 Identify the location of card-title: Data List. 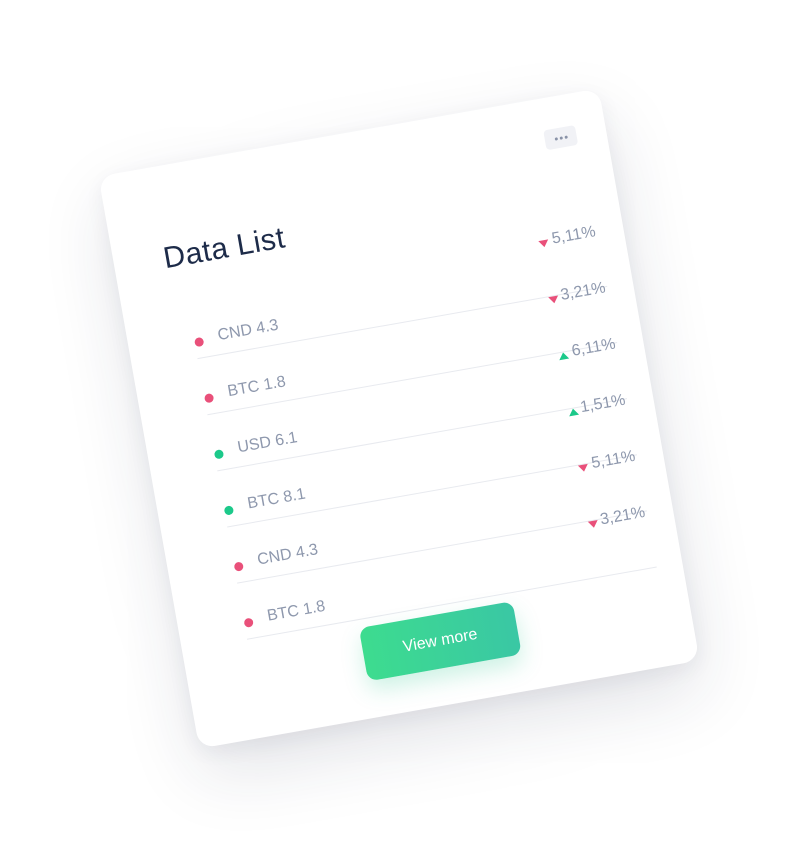
(224, 248).